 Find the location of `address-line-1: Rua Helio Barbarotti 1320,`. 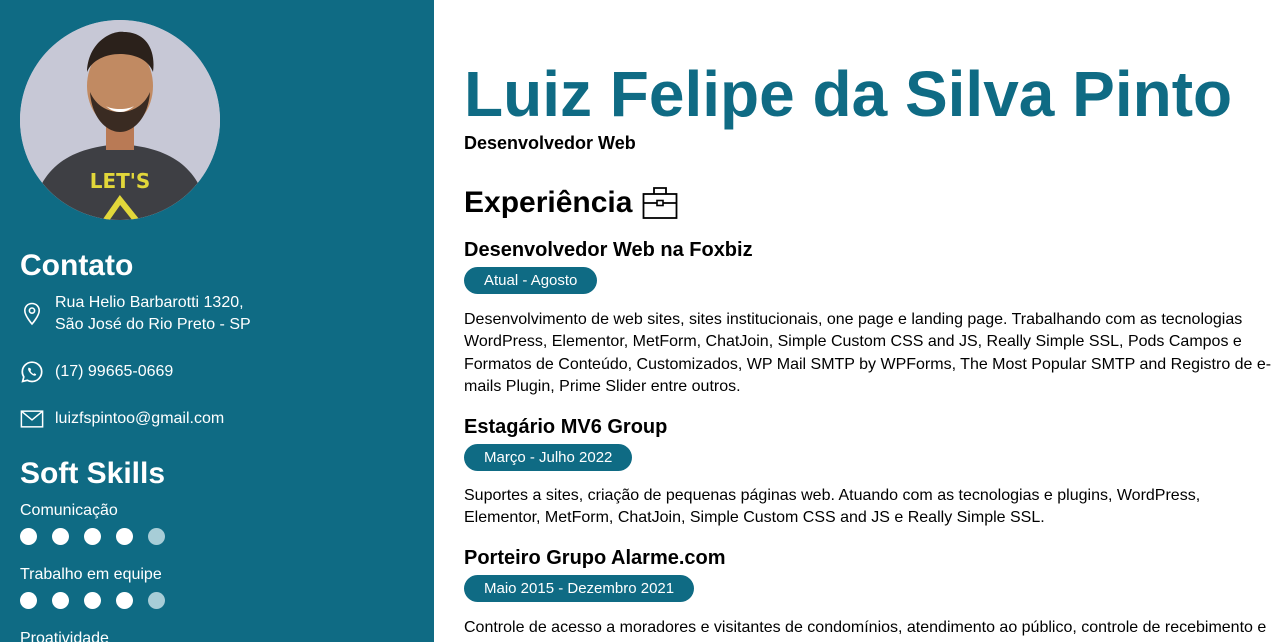

address-line-1: Rua Helio Barbarotti 1320, is located at coordinates (149, 302).